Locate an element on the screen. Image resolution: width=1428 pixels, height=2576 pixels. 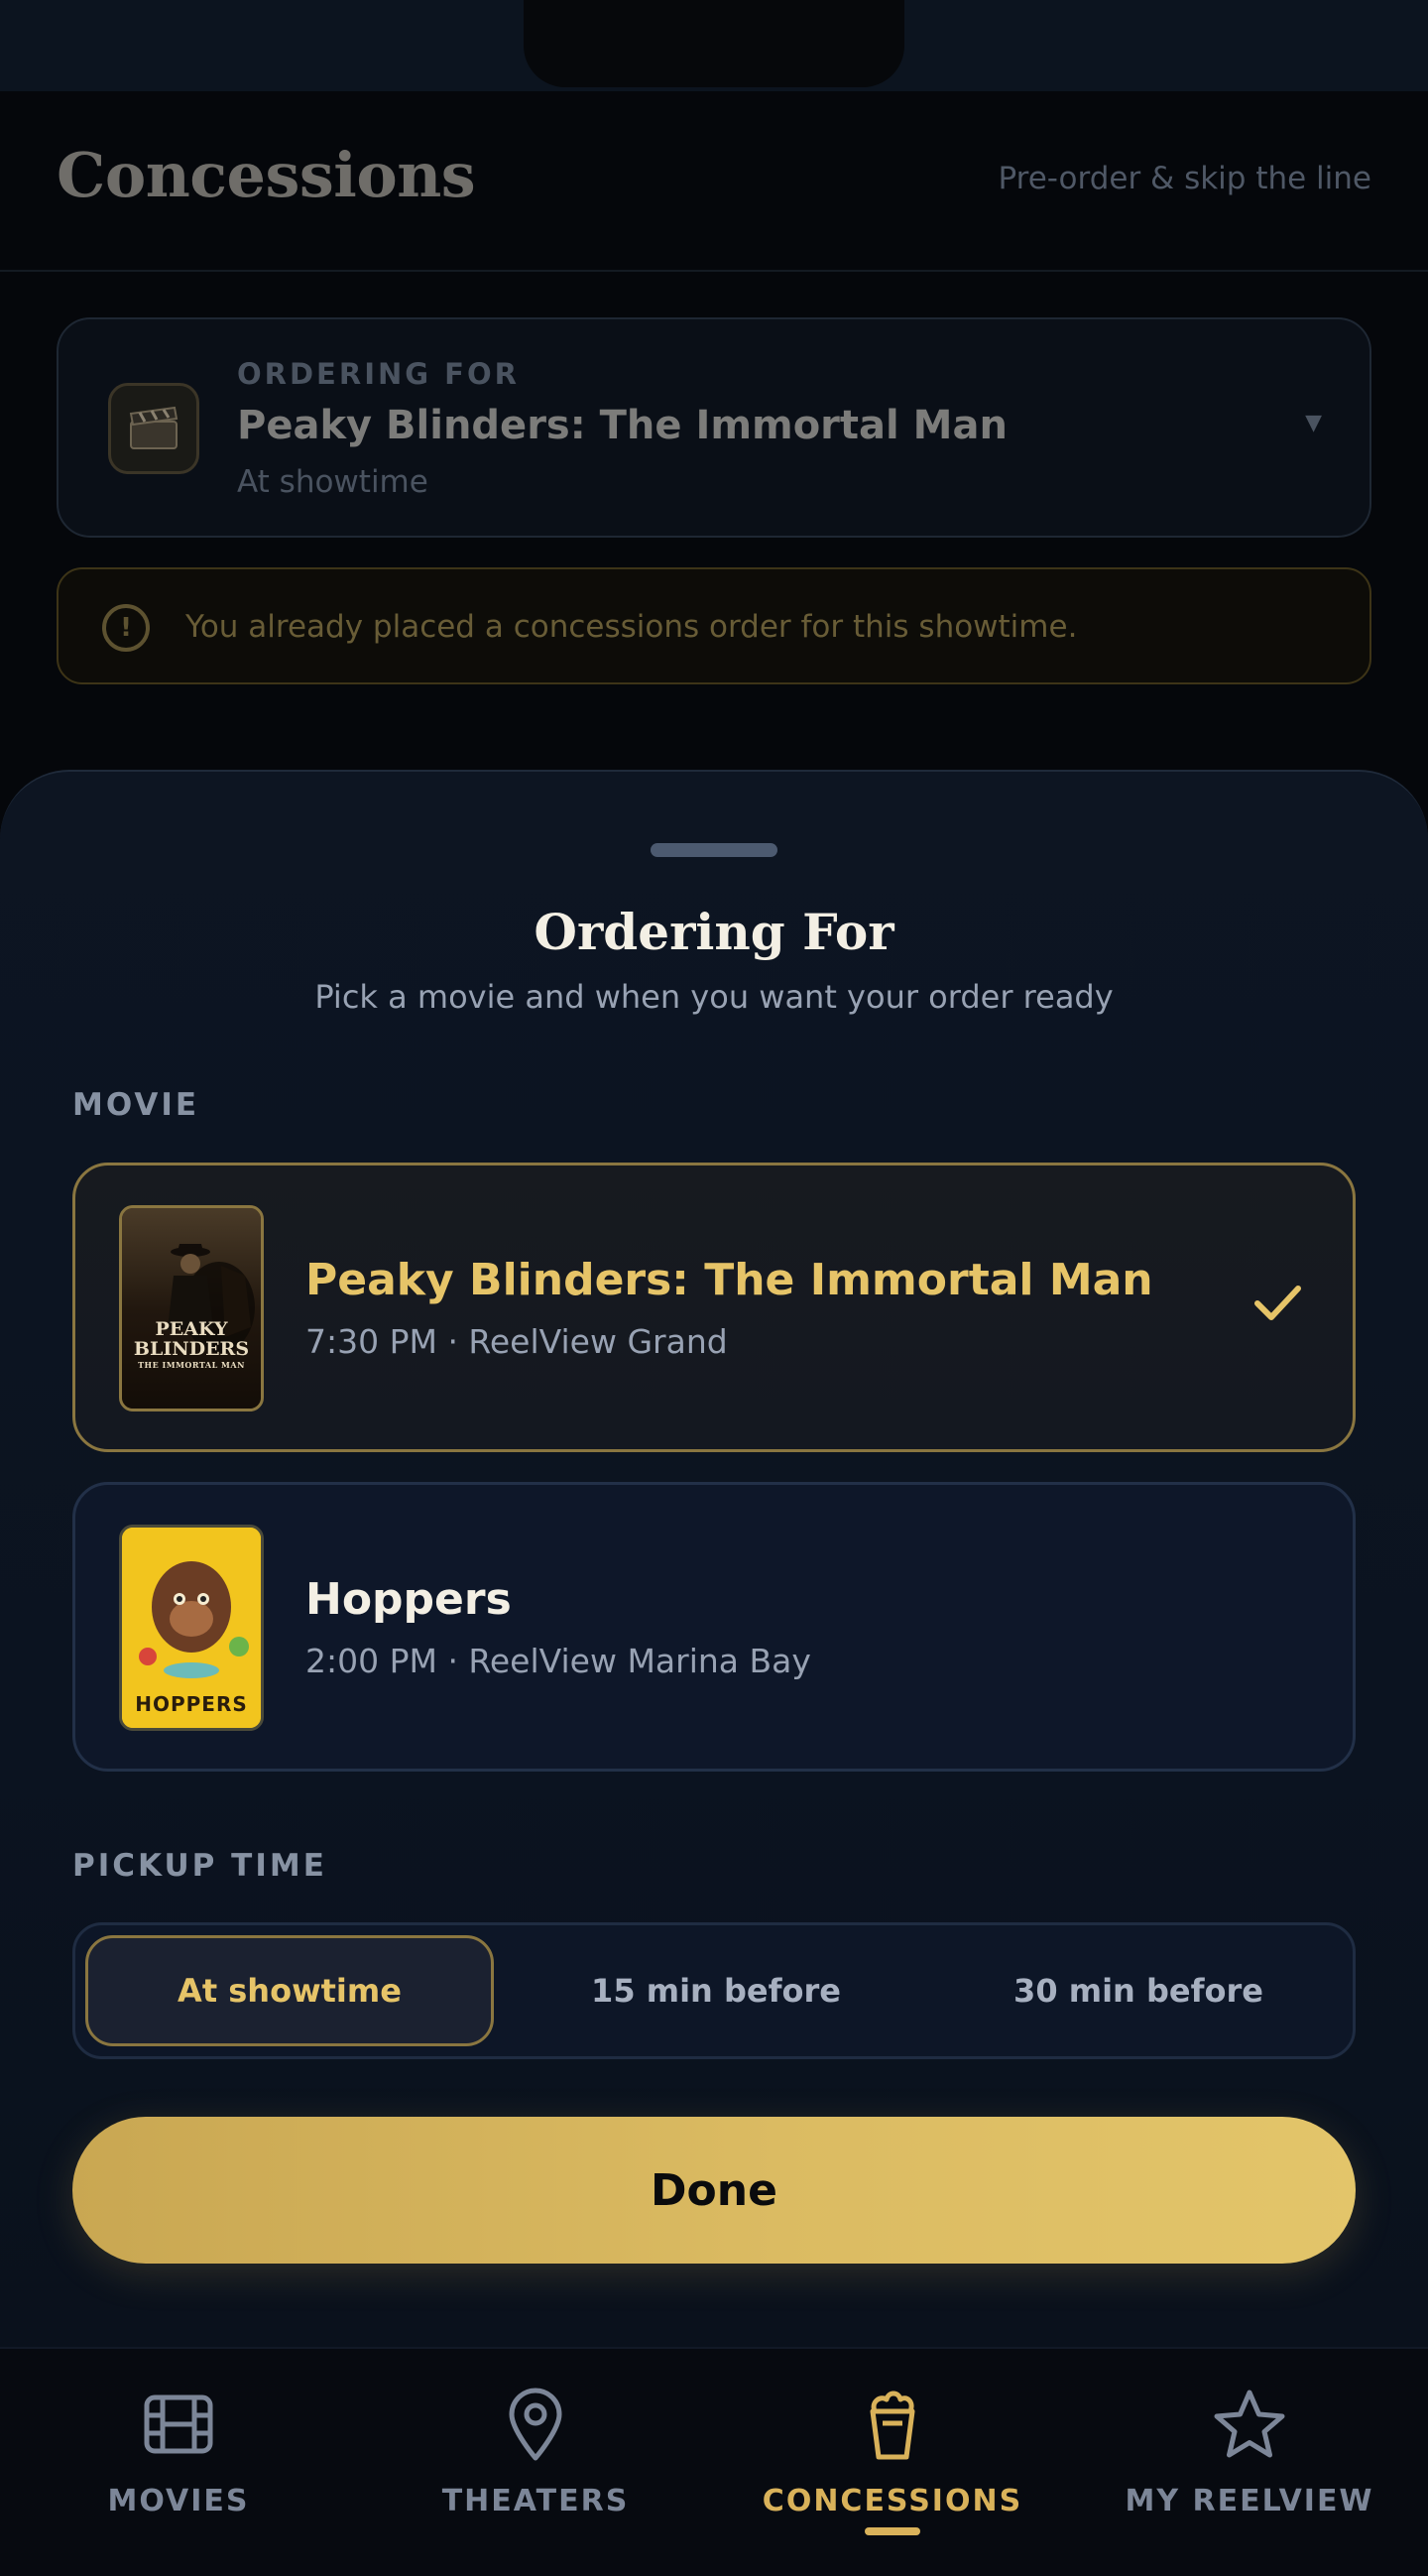
movie-meta: 7:30 PM · ReelView Grand is located at coordinates (516, 1341).